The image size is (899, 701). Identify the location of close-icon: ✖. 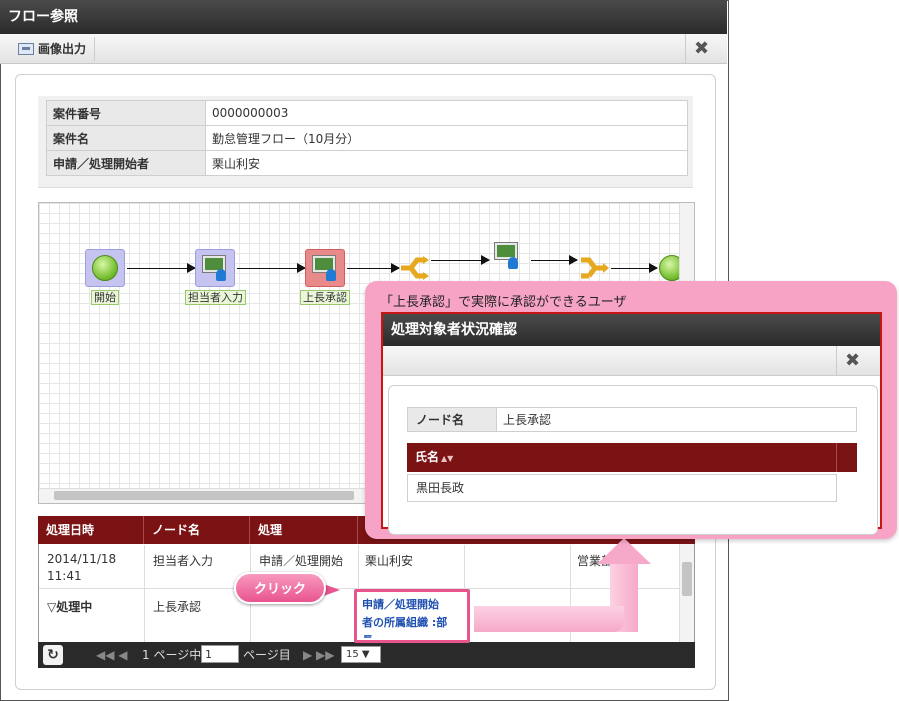
(701, 49).